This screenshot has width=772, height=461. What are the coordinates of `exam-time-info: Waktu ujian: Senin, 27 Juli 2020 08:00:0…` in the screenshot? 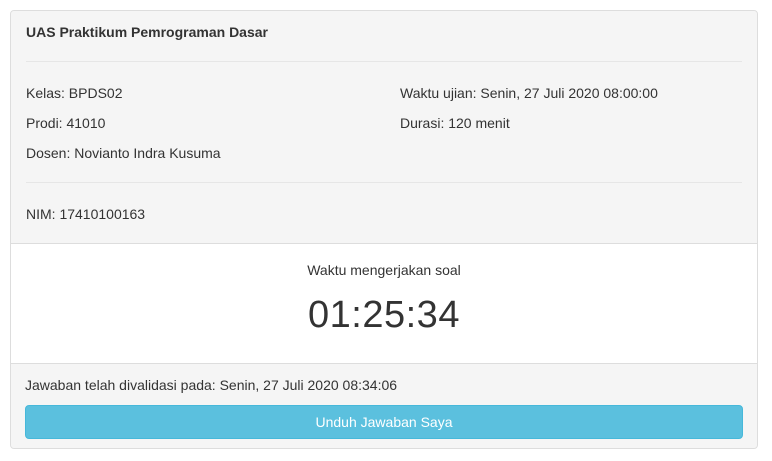 It's located at (529, 93).